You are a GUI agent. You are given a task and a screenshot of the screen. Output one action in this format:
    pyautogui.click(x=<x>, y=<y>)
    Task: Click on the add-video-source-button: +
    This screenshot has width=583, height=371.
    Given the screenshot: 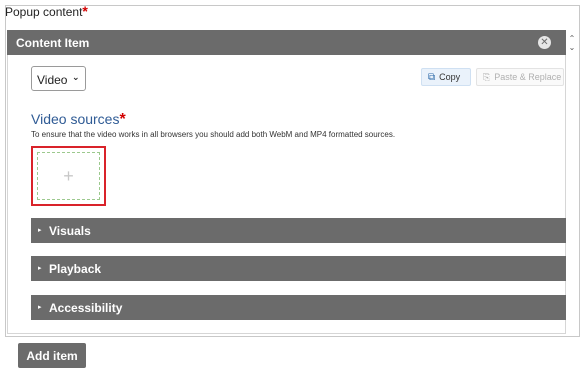 What is the action you would take?
    pyautogui.click(x=68, y=176)
    